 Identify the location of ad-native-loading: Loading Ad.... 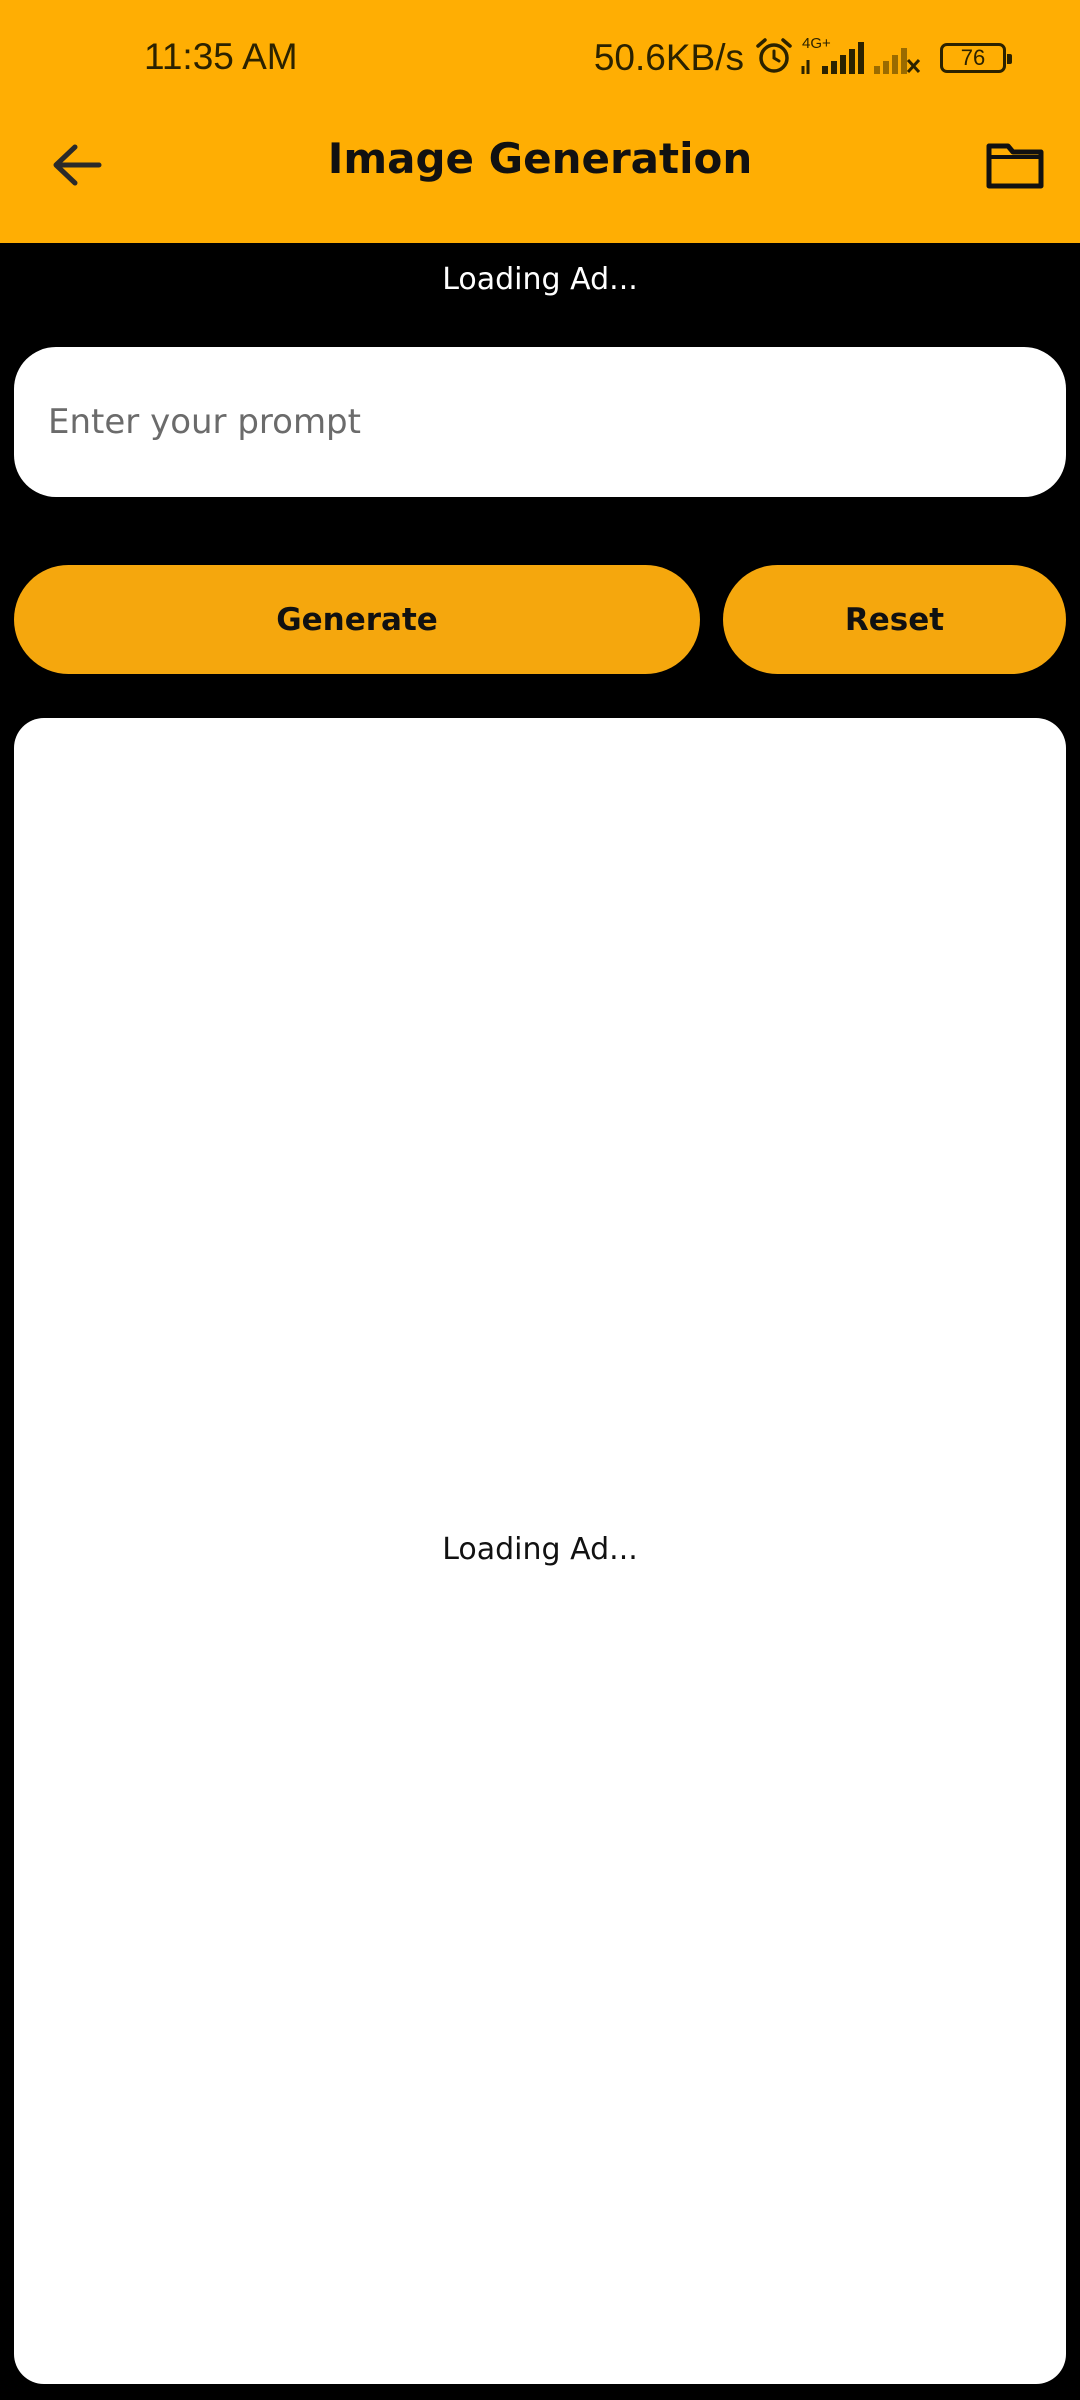
(540, 1549).